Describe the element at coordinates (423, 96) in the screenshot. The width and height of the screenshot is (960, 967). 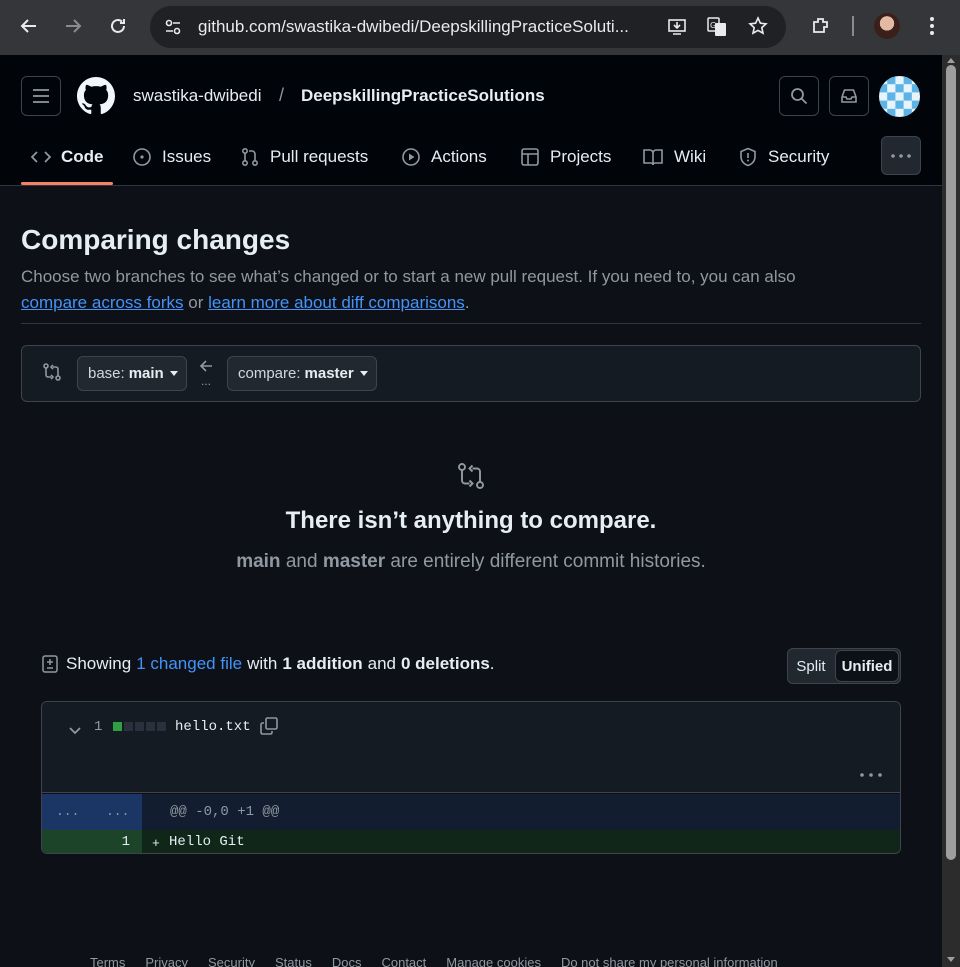
I see `repo-name-link: DeepskillingPracticeSolutions` at that location.